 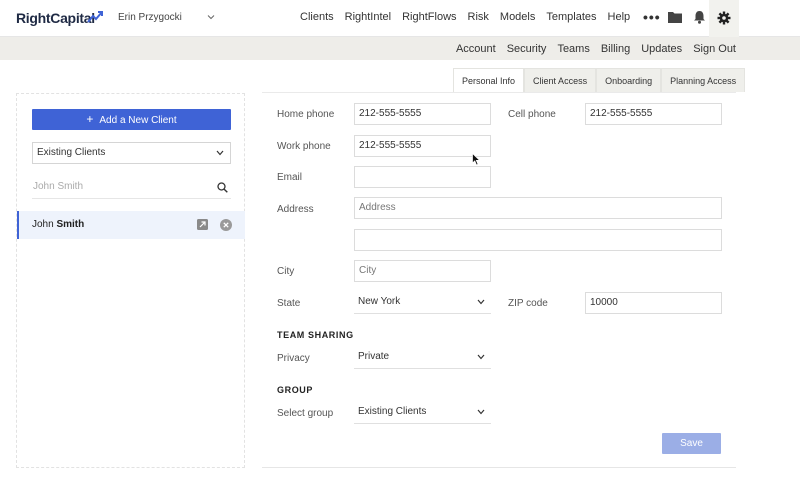 I want to click on privacy-select: Private, so click(x=422, y=358).